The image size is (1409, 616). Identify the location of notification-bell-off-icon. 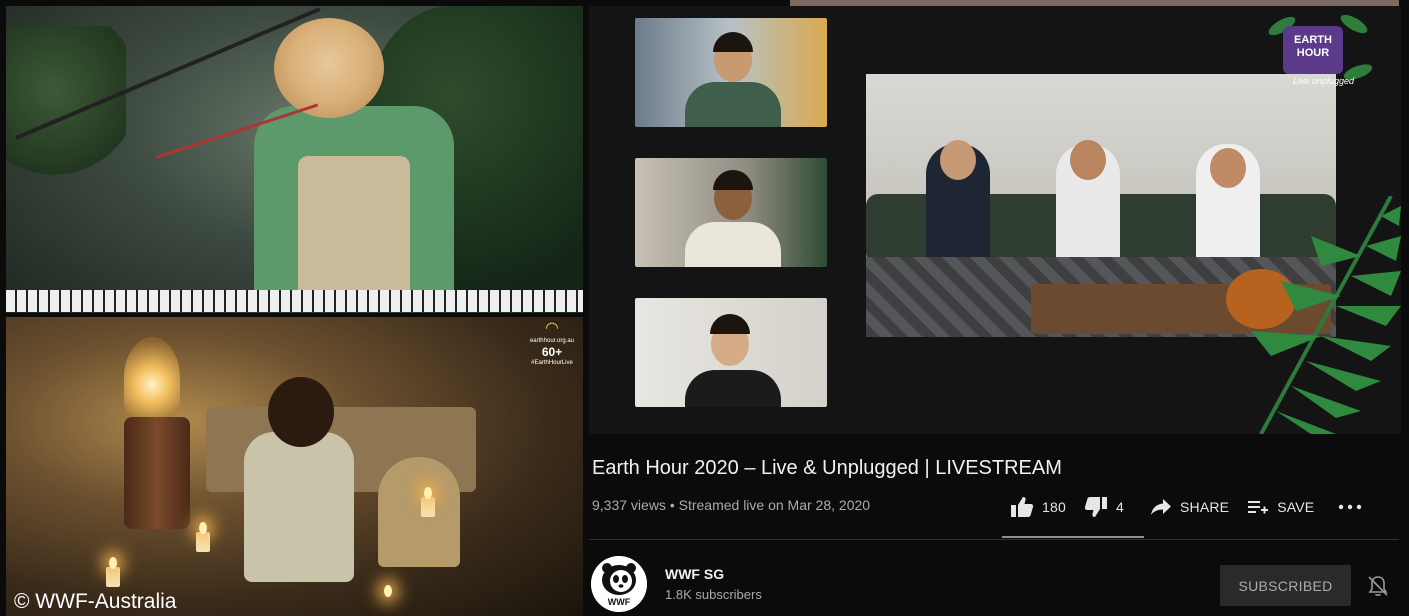
(1378, 586).